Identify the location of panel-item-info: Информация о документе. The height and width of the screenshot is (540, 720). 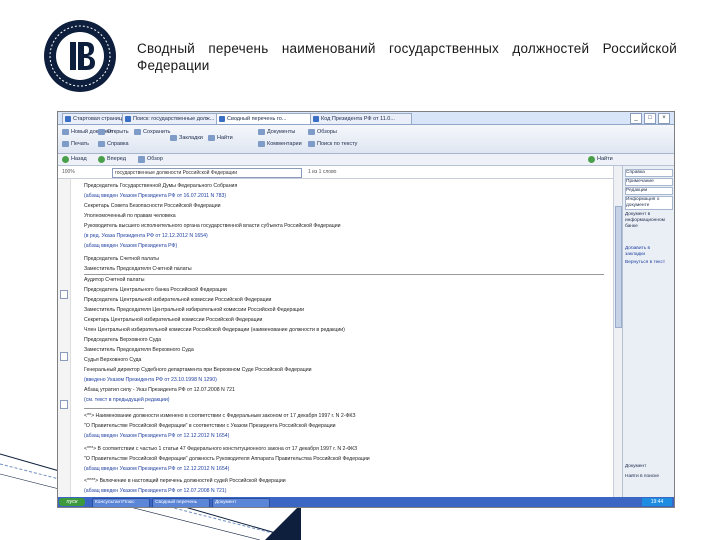
(649, 203).